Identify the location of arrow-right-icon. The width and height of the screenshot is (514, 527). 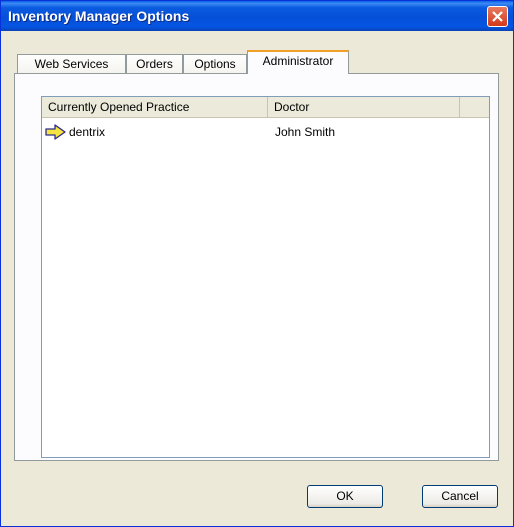
(56, 133).